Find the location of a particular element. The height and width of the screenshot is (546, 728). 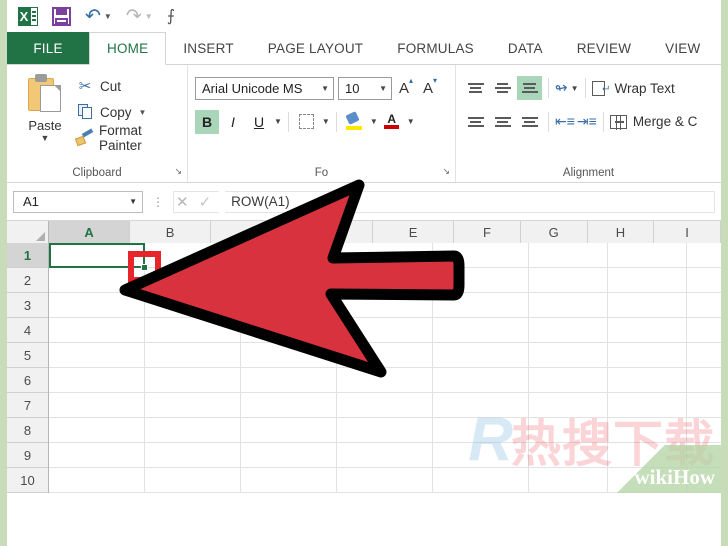

orientation-icon: ↬ is located at coordinates (561, 88).